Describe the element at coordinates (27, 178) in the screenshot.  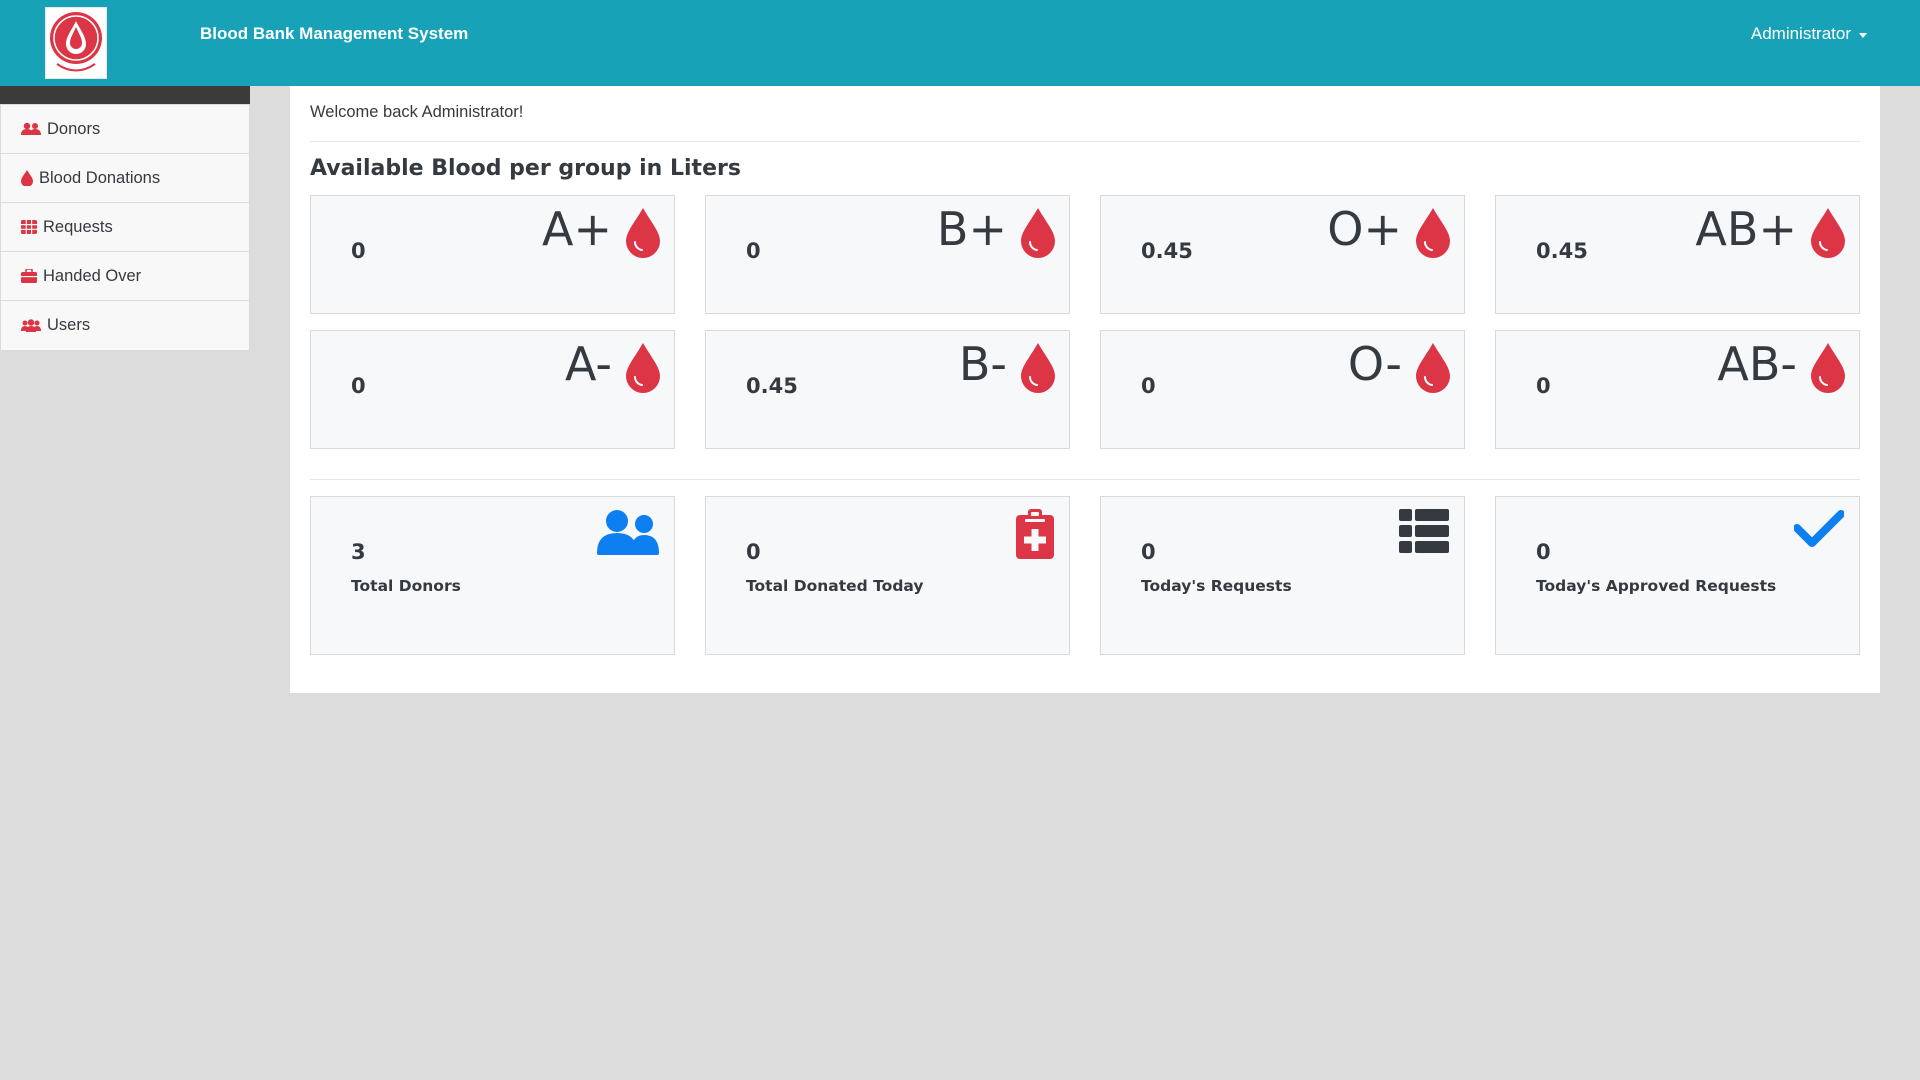
I see `droplet-icon` at that location.